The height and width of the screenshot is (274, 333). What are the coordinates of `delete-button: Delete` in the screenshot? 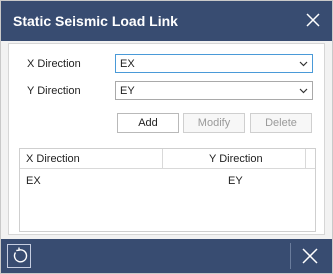 It's located at (281, 123).